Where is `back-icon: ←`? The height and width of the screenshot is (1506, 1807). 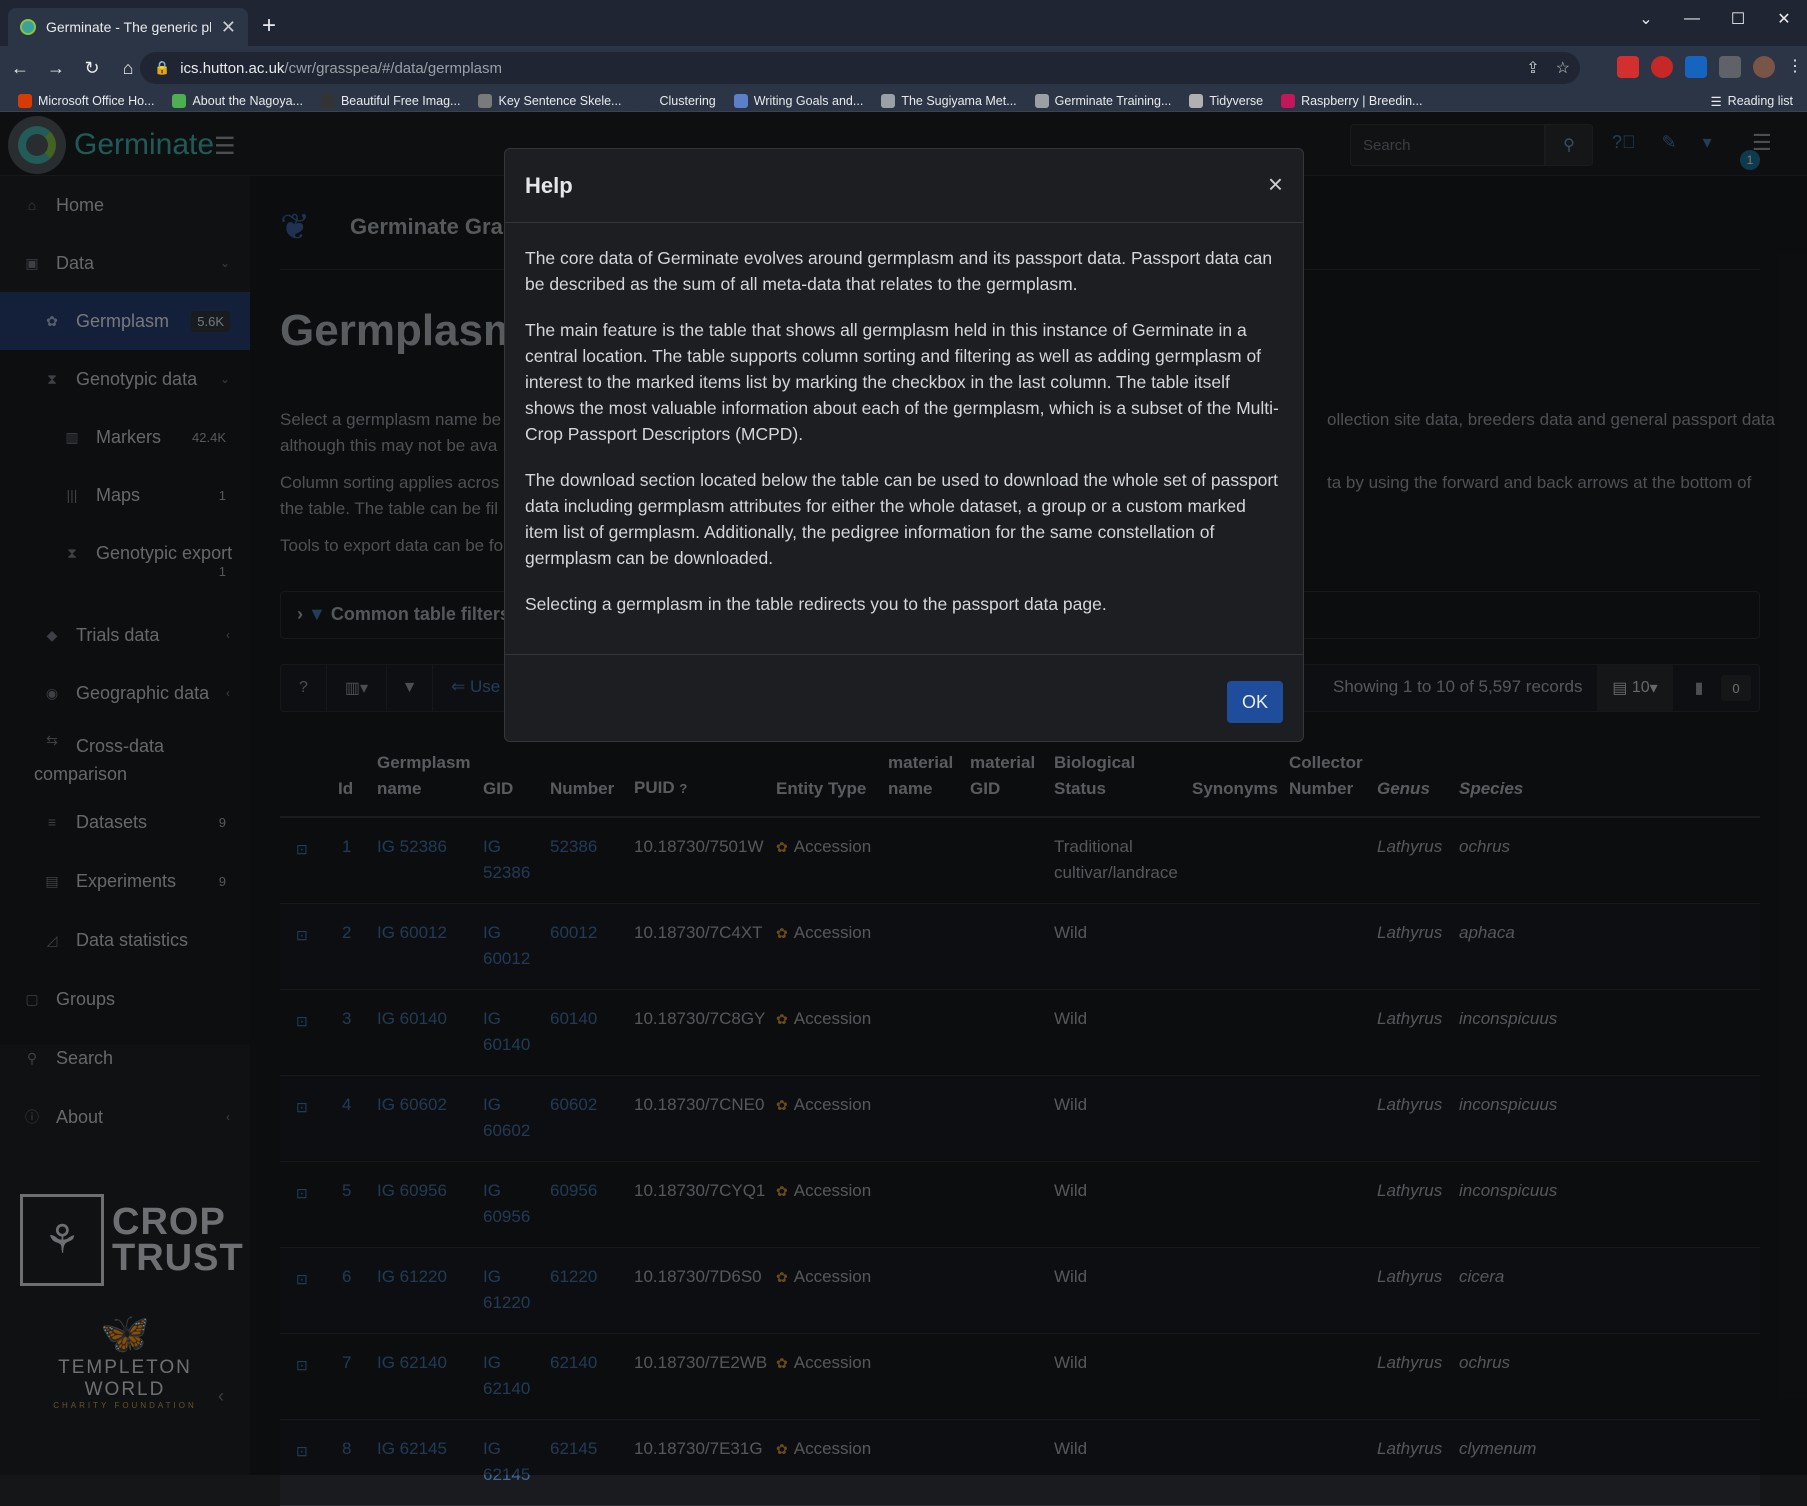
back-icon: ← is located at coordinates (20, 68).